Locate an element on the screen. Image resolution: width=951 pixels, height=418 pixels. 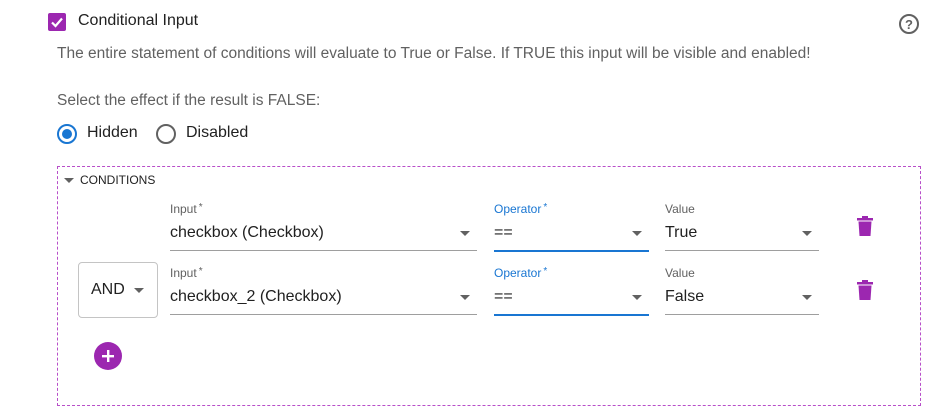
field-value: False is located at coordinates (685, 296).